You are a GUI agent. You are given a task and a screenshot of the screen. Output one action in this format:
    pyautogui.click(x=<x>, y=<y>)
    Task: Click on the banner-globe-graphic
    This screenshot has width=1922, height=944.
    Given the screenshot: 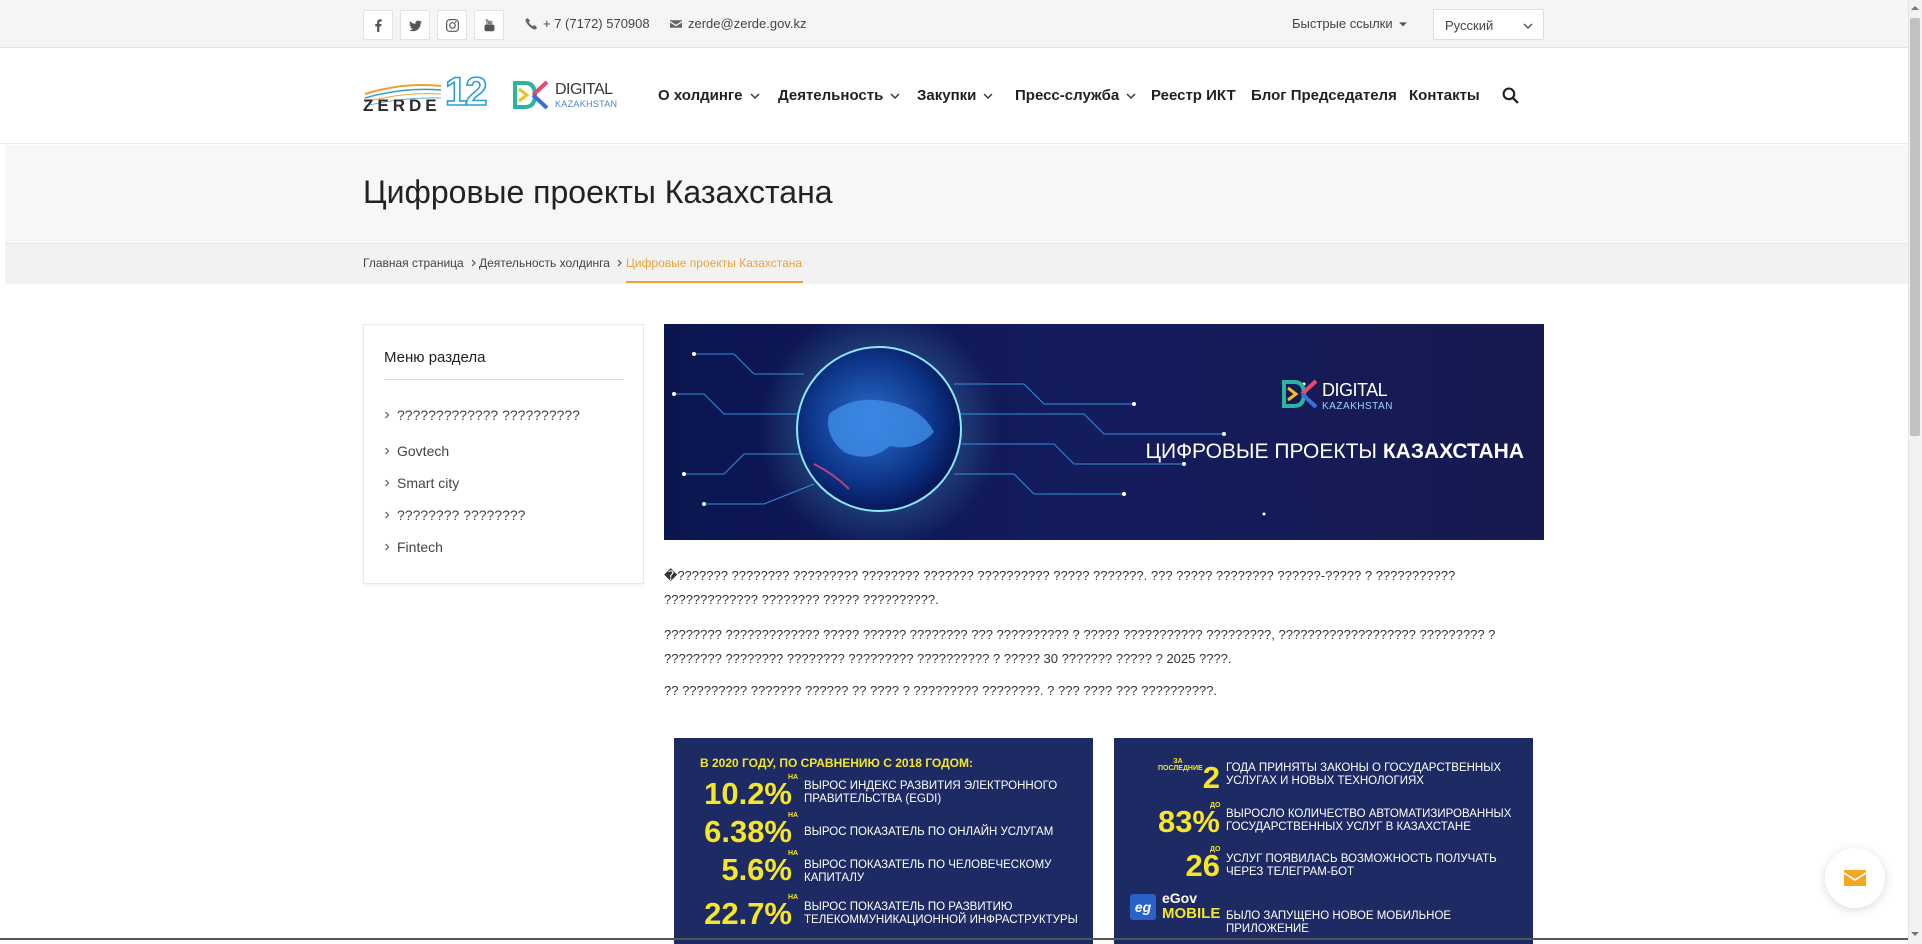 What is the action you would take?
    pyautogui.click(x=995, y=432)
    